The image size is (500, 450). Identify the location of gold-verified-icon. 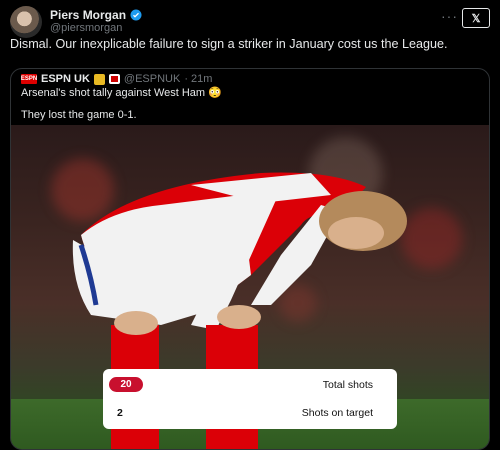
(99, 79).